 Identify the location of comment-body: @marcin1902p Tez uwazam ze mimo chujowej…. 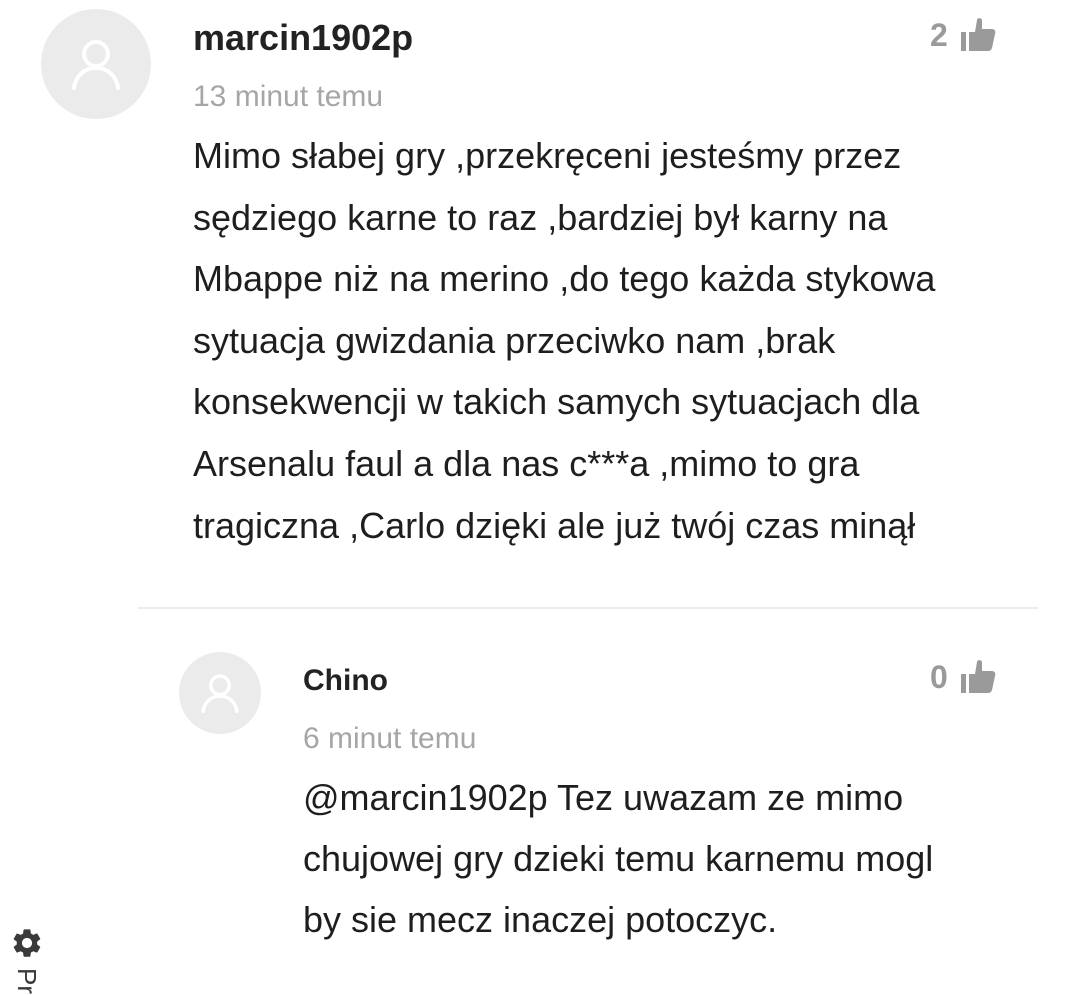
(688, 858).